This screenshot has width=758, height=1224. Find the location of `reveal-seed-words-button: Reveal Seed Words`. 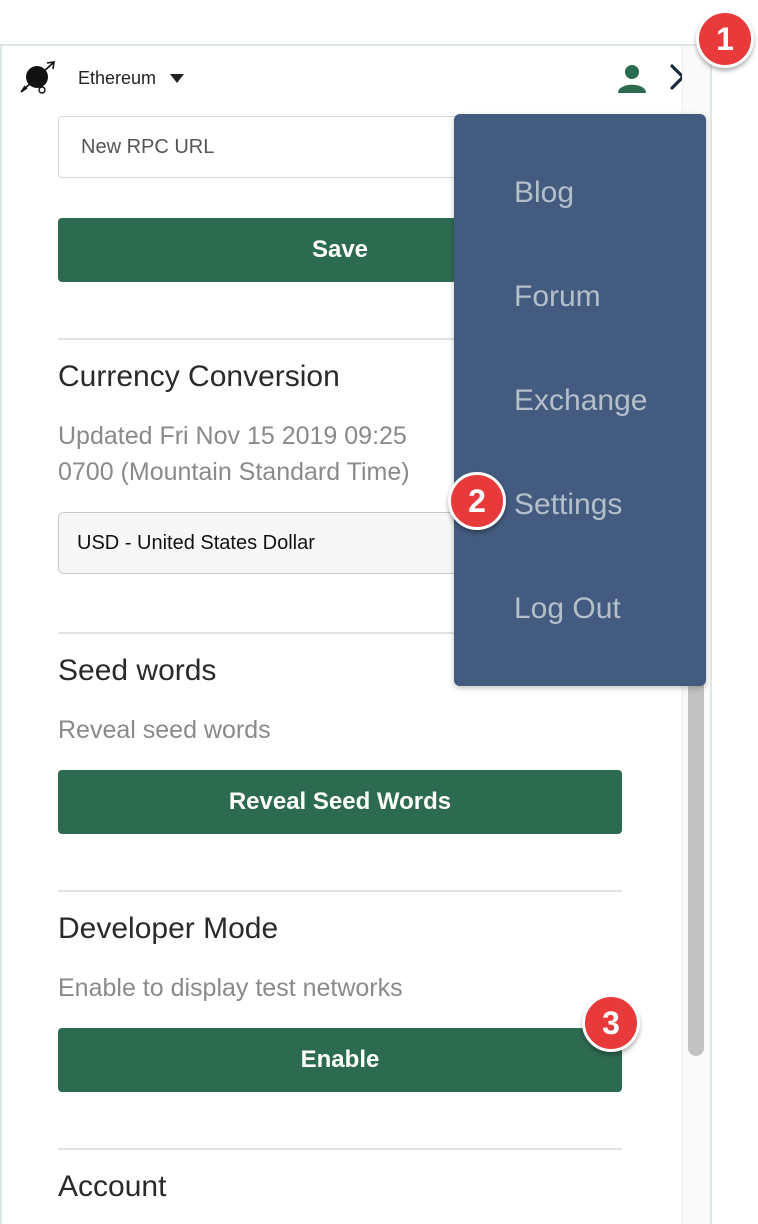

reveal-seed-words-button: Reveal Seed Words is located at coordinates (340, 802).